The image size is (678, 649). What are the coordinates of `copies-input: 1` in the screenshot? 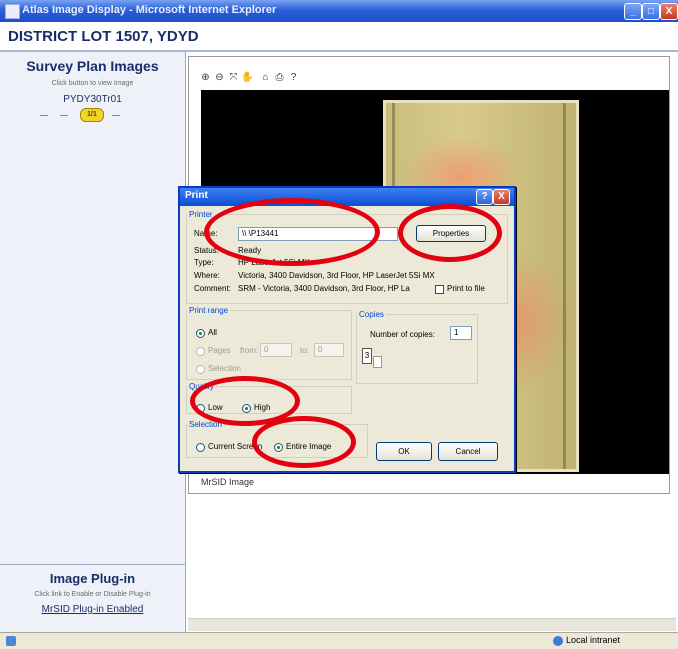 It's located at (461, 333).